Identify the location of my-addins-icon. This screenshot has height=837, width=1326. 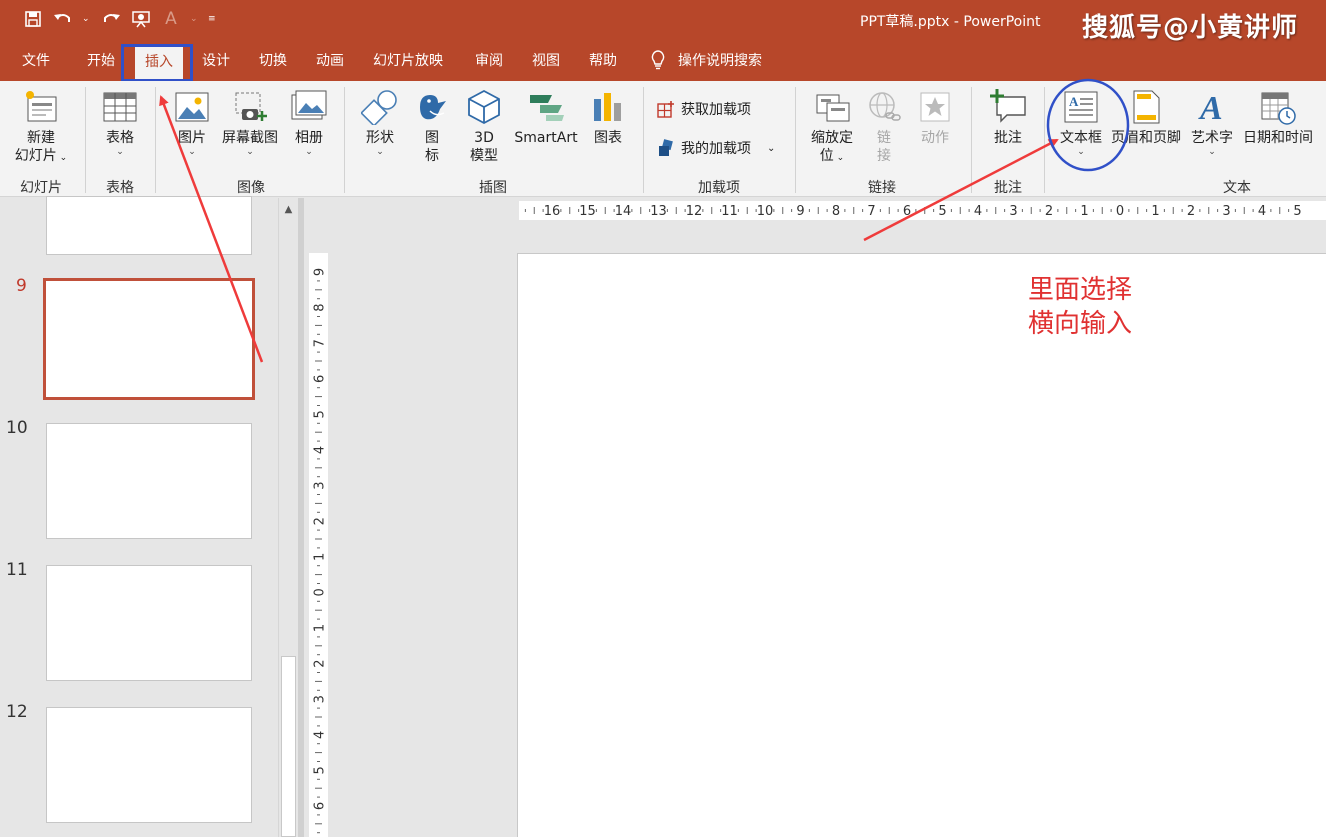
(666, 147).